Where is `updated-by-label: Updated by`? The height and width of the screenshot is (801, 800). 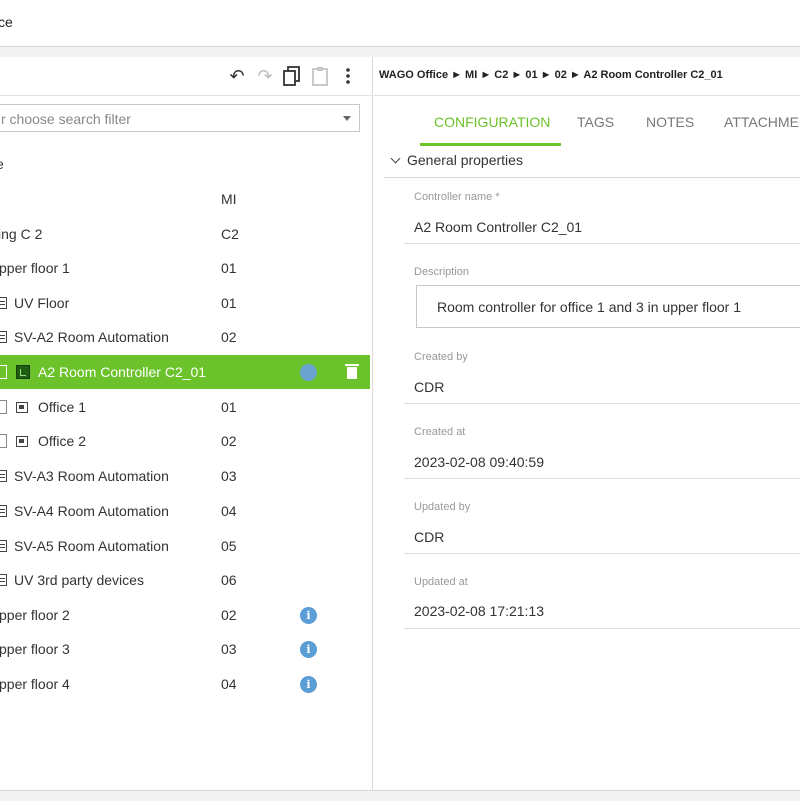 updated-by-label: Updated by is located at coordinates (442, 507).